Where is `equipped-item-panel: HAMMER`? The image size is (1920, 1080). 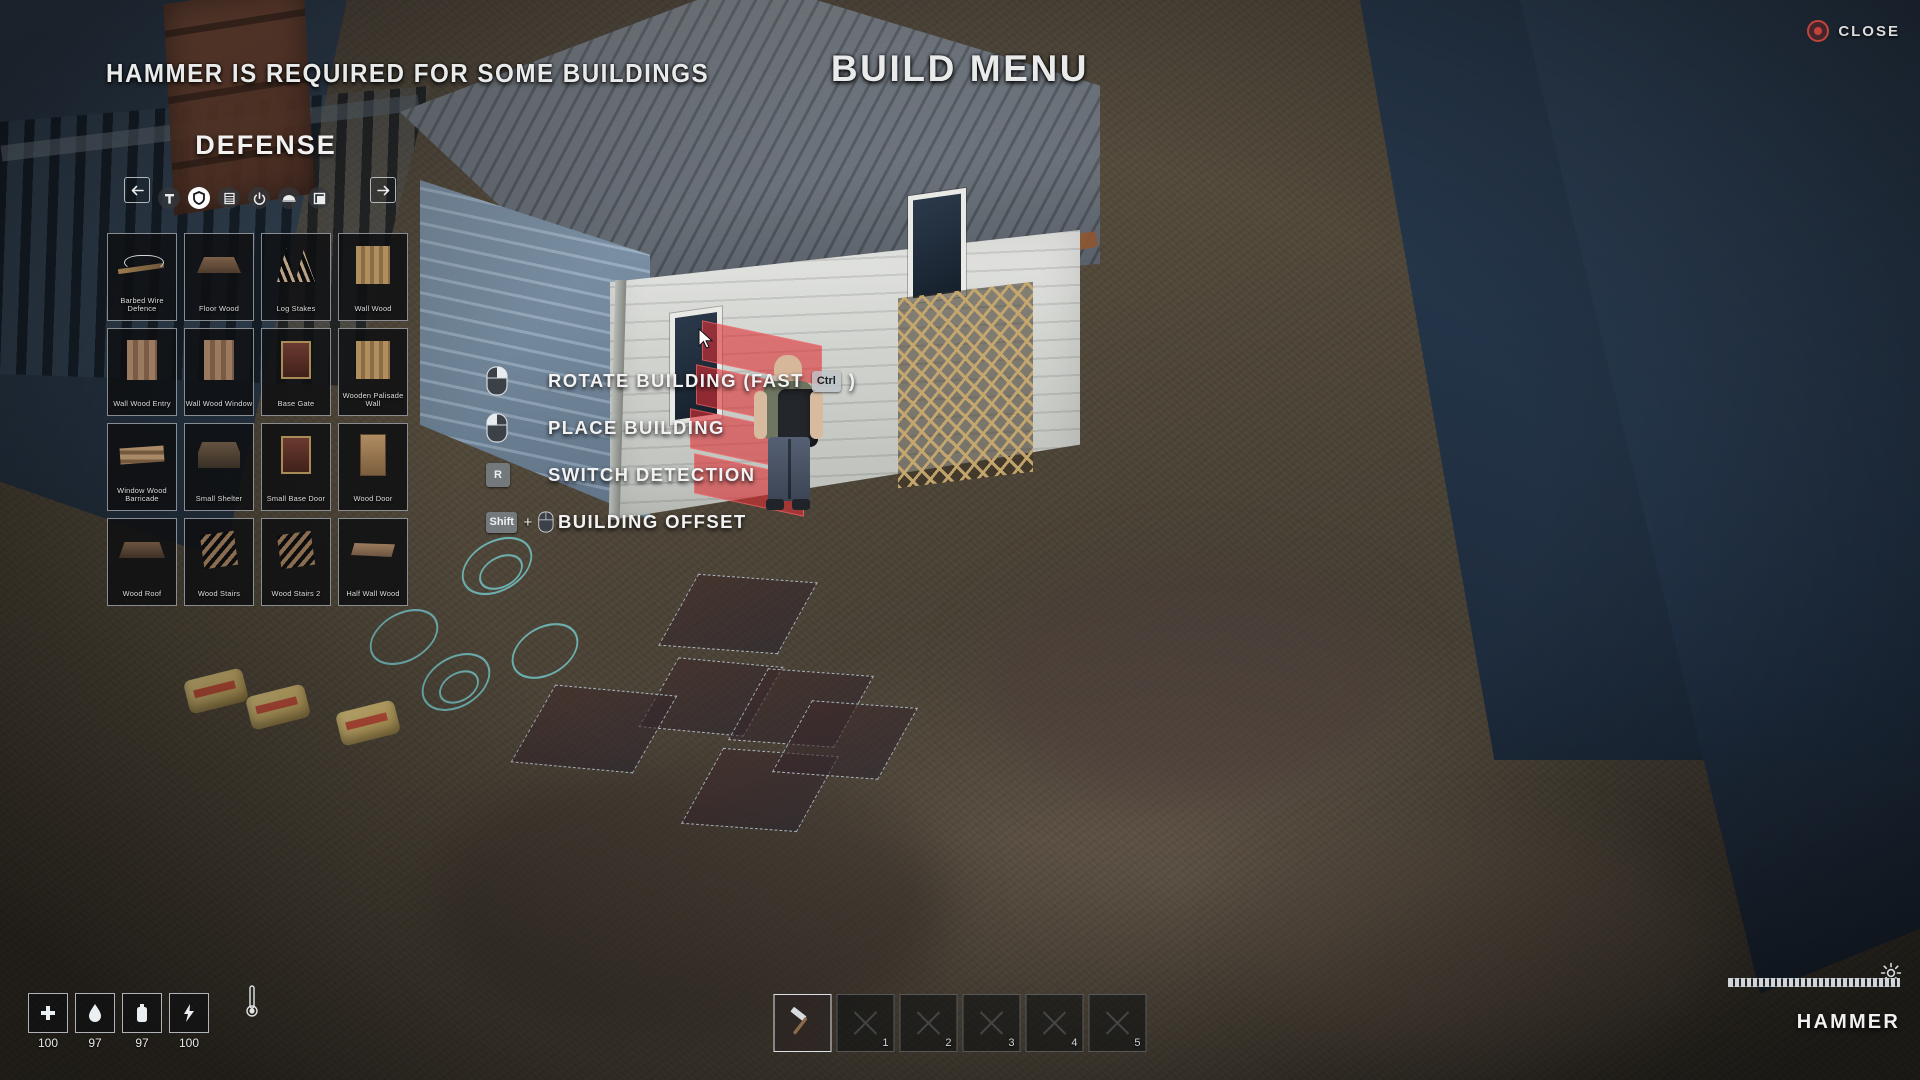
equipped-item-panel: HAMMER is located at coordinates (1814, 1006).